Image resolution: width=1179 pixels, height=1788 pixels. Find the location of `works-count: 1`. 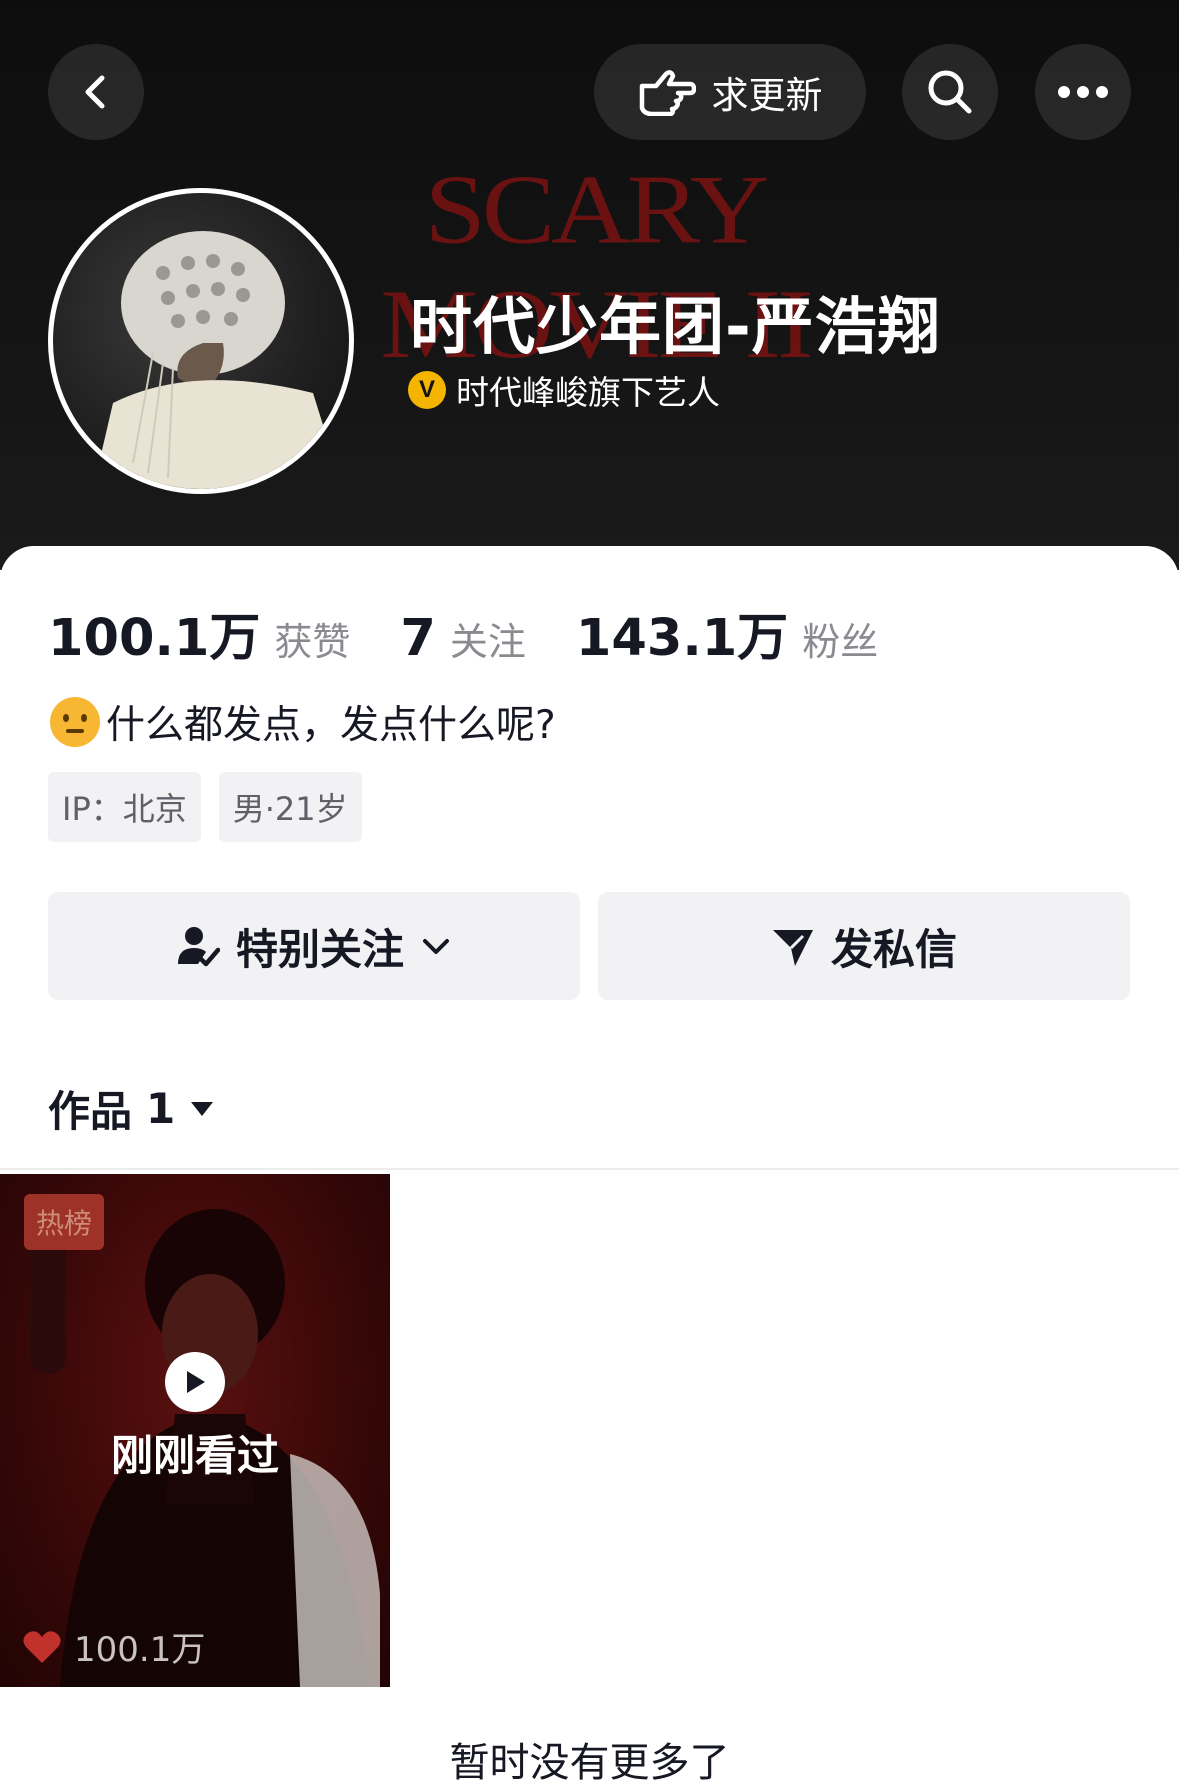

works-count: 1 is located at coordinates (161, 1108).